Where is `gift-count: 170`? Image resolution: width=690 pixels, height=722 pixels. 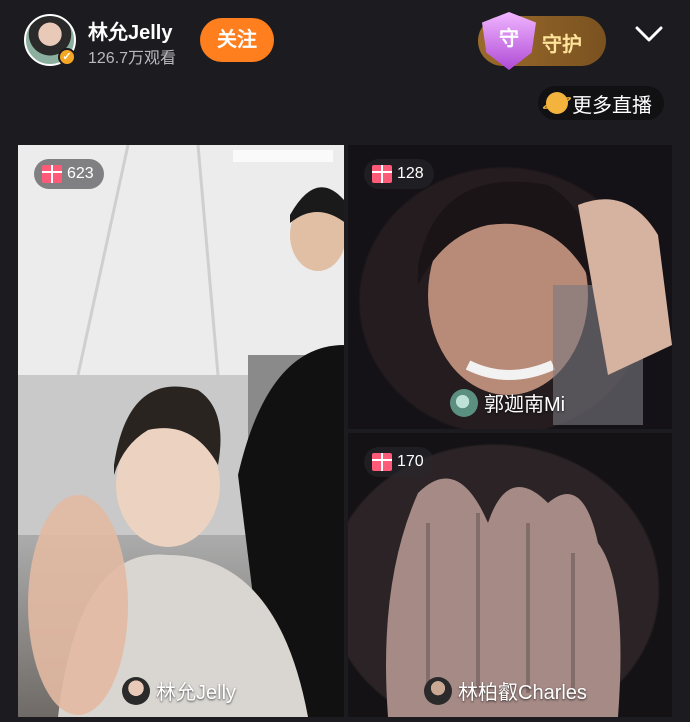 gift-count: 170 is located at coordinates (410, 461).